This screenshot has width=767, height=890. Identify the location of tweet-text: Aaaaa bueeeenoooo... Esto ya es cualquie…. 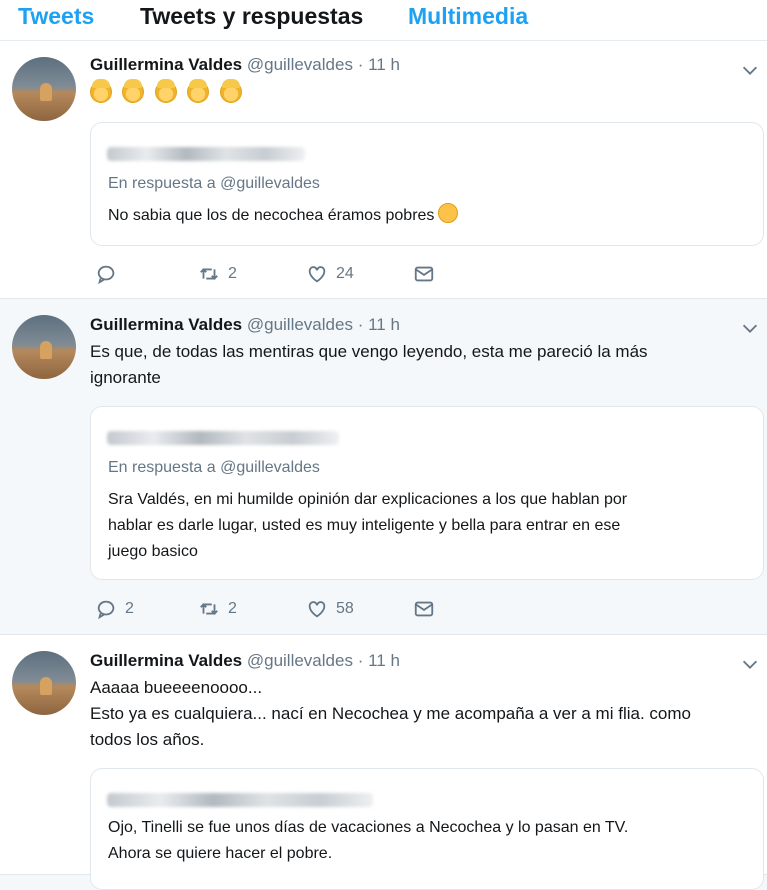
(390, 713).